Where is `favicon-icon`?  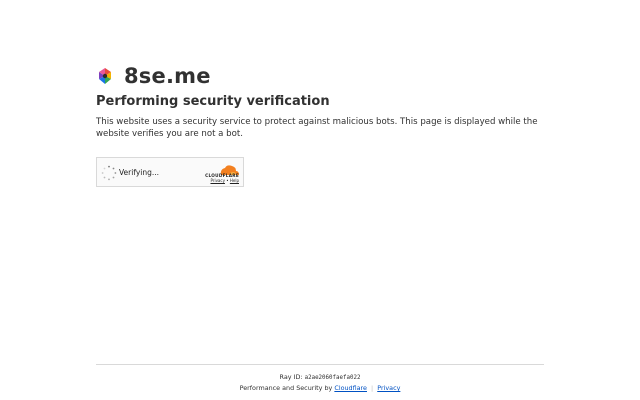
favicon-icon is located at coordinates (105, 76).